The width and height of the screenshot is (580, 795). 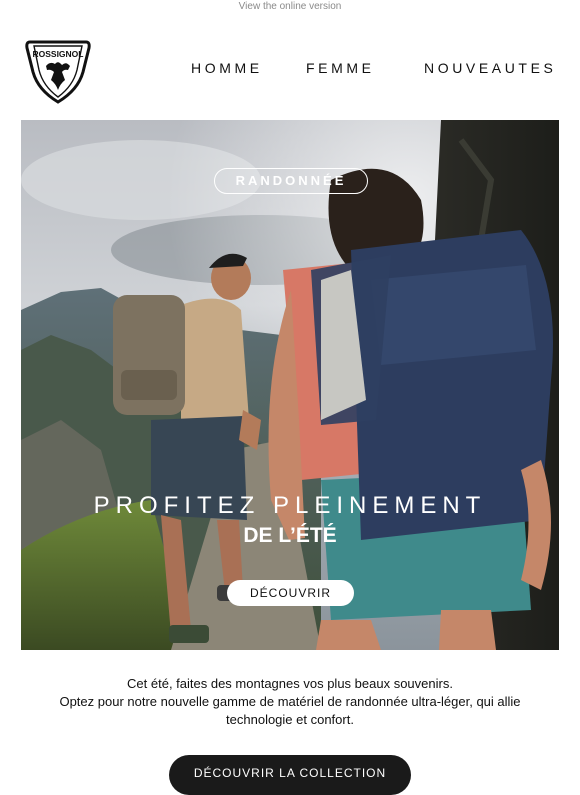 I want to click on main-nav: HOMME FEMME NOUVEAUTES, so click(x=290, y=68).